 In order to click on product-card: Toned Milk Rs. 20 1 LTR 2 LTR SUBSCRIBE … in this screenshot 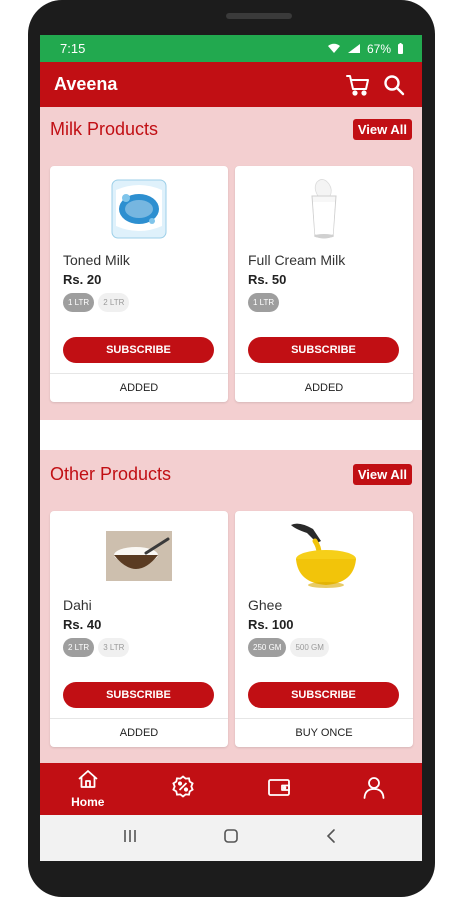, I will do `click(139, 284)`.